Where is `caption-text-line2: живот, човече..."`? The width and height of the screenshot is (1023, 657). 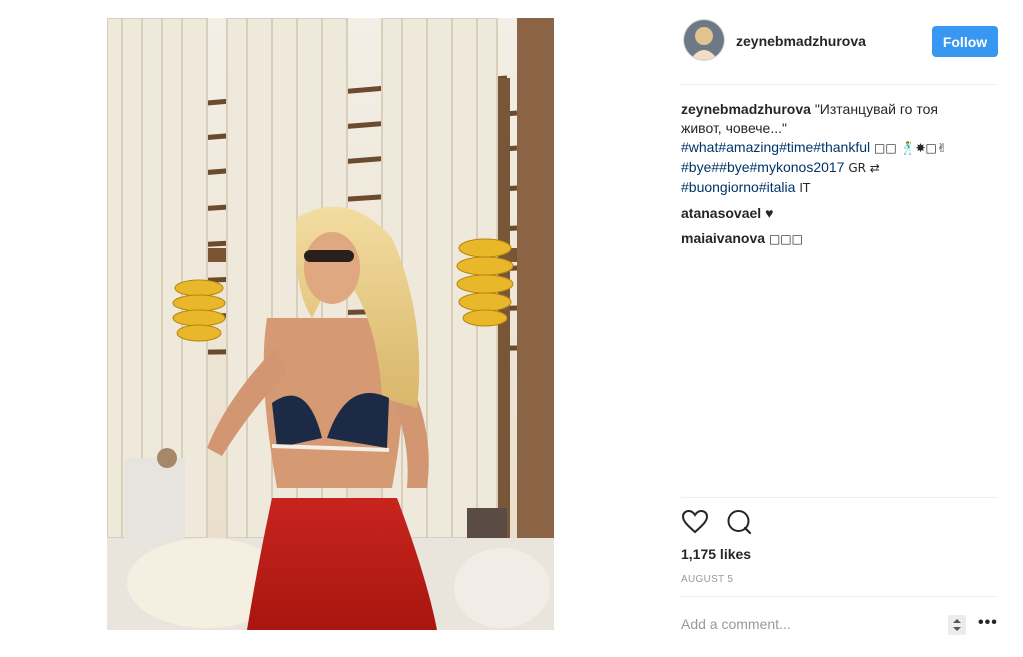 caption-text-line2: живот, човече..." is located at coordinates (734, 128).